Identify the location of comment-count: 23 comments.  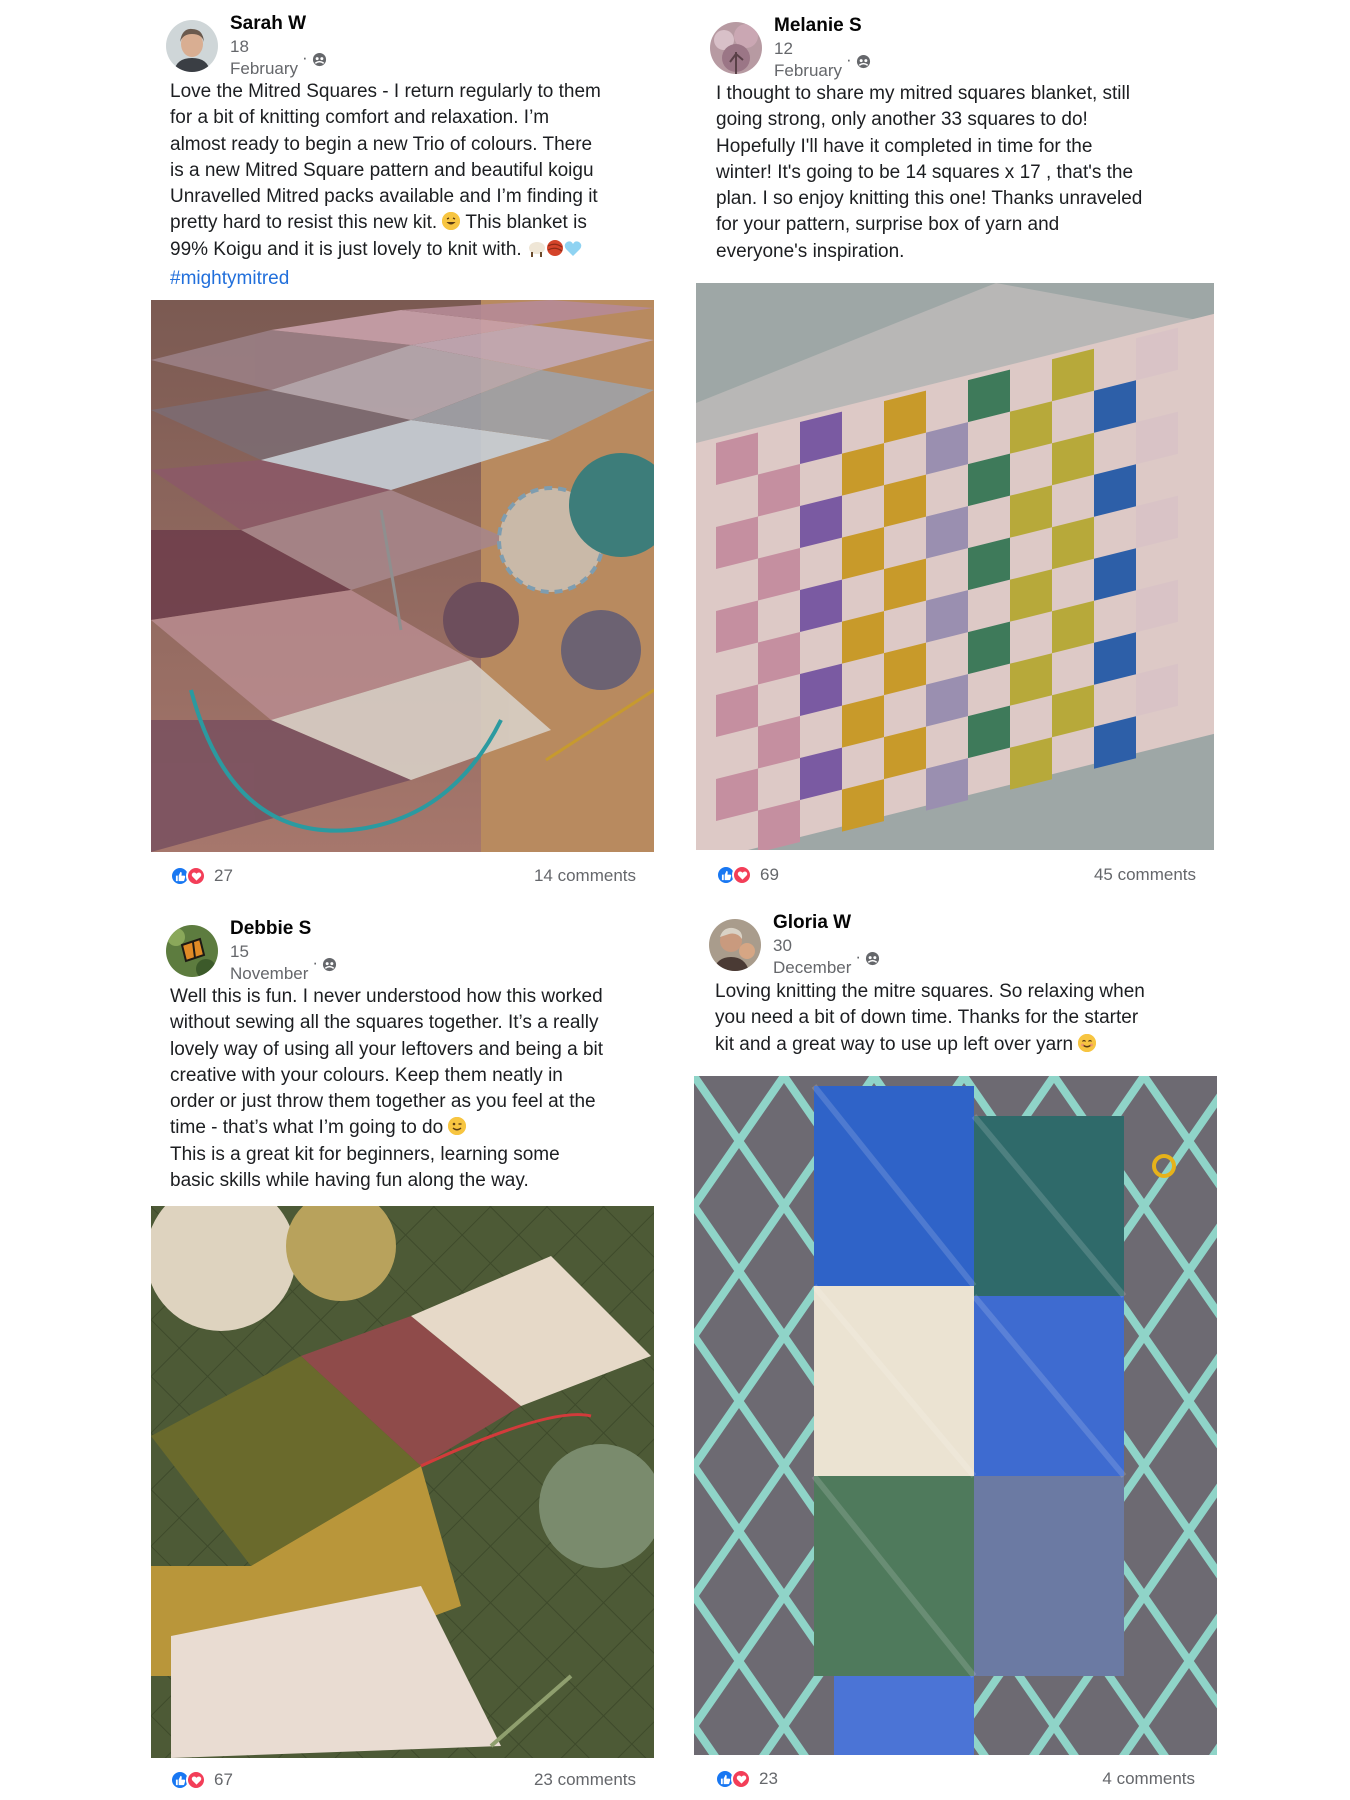
(585, 1780).